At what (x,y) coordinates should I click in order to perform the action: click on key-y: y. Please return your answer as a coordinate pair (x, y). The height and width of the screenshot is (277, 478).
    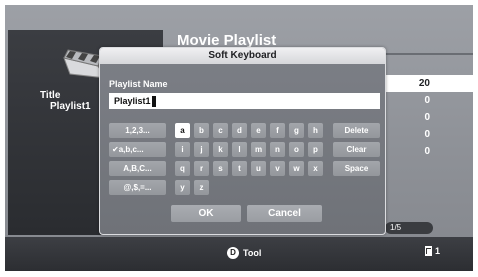
    Looking at the image, I should click on (182, 187).